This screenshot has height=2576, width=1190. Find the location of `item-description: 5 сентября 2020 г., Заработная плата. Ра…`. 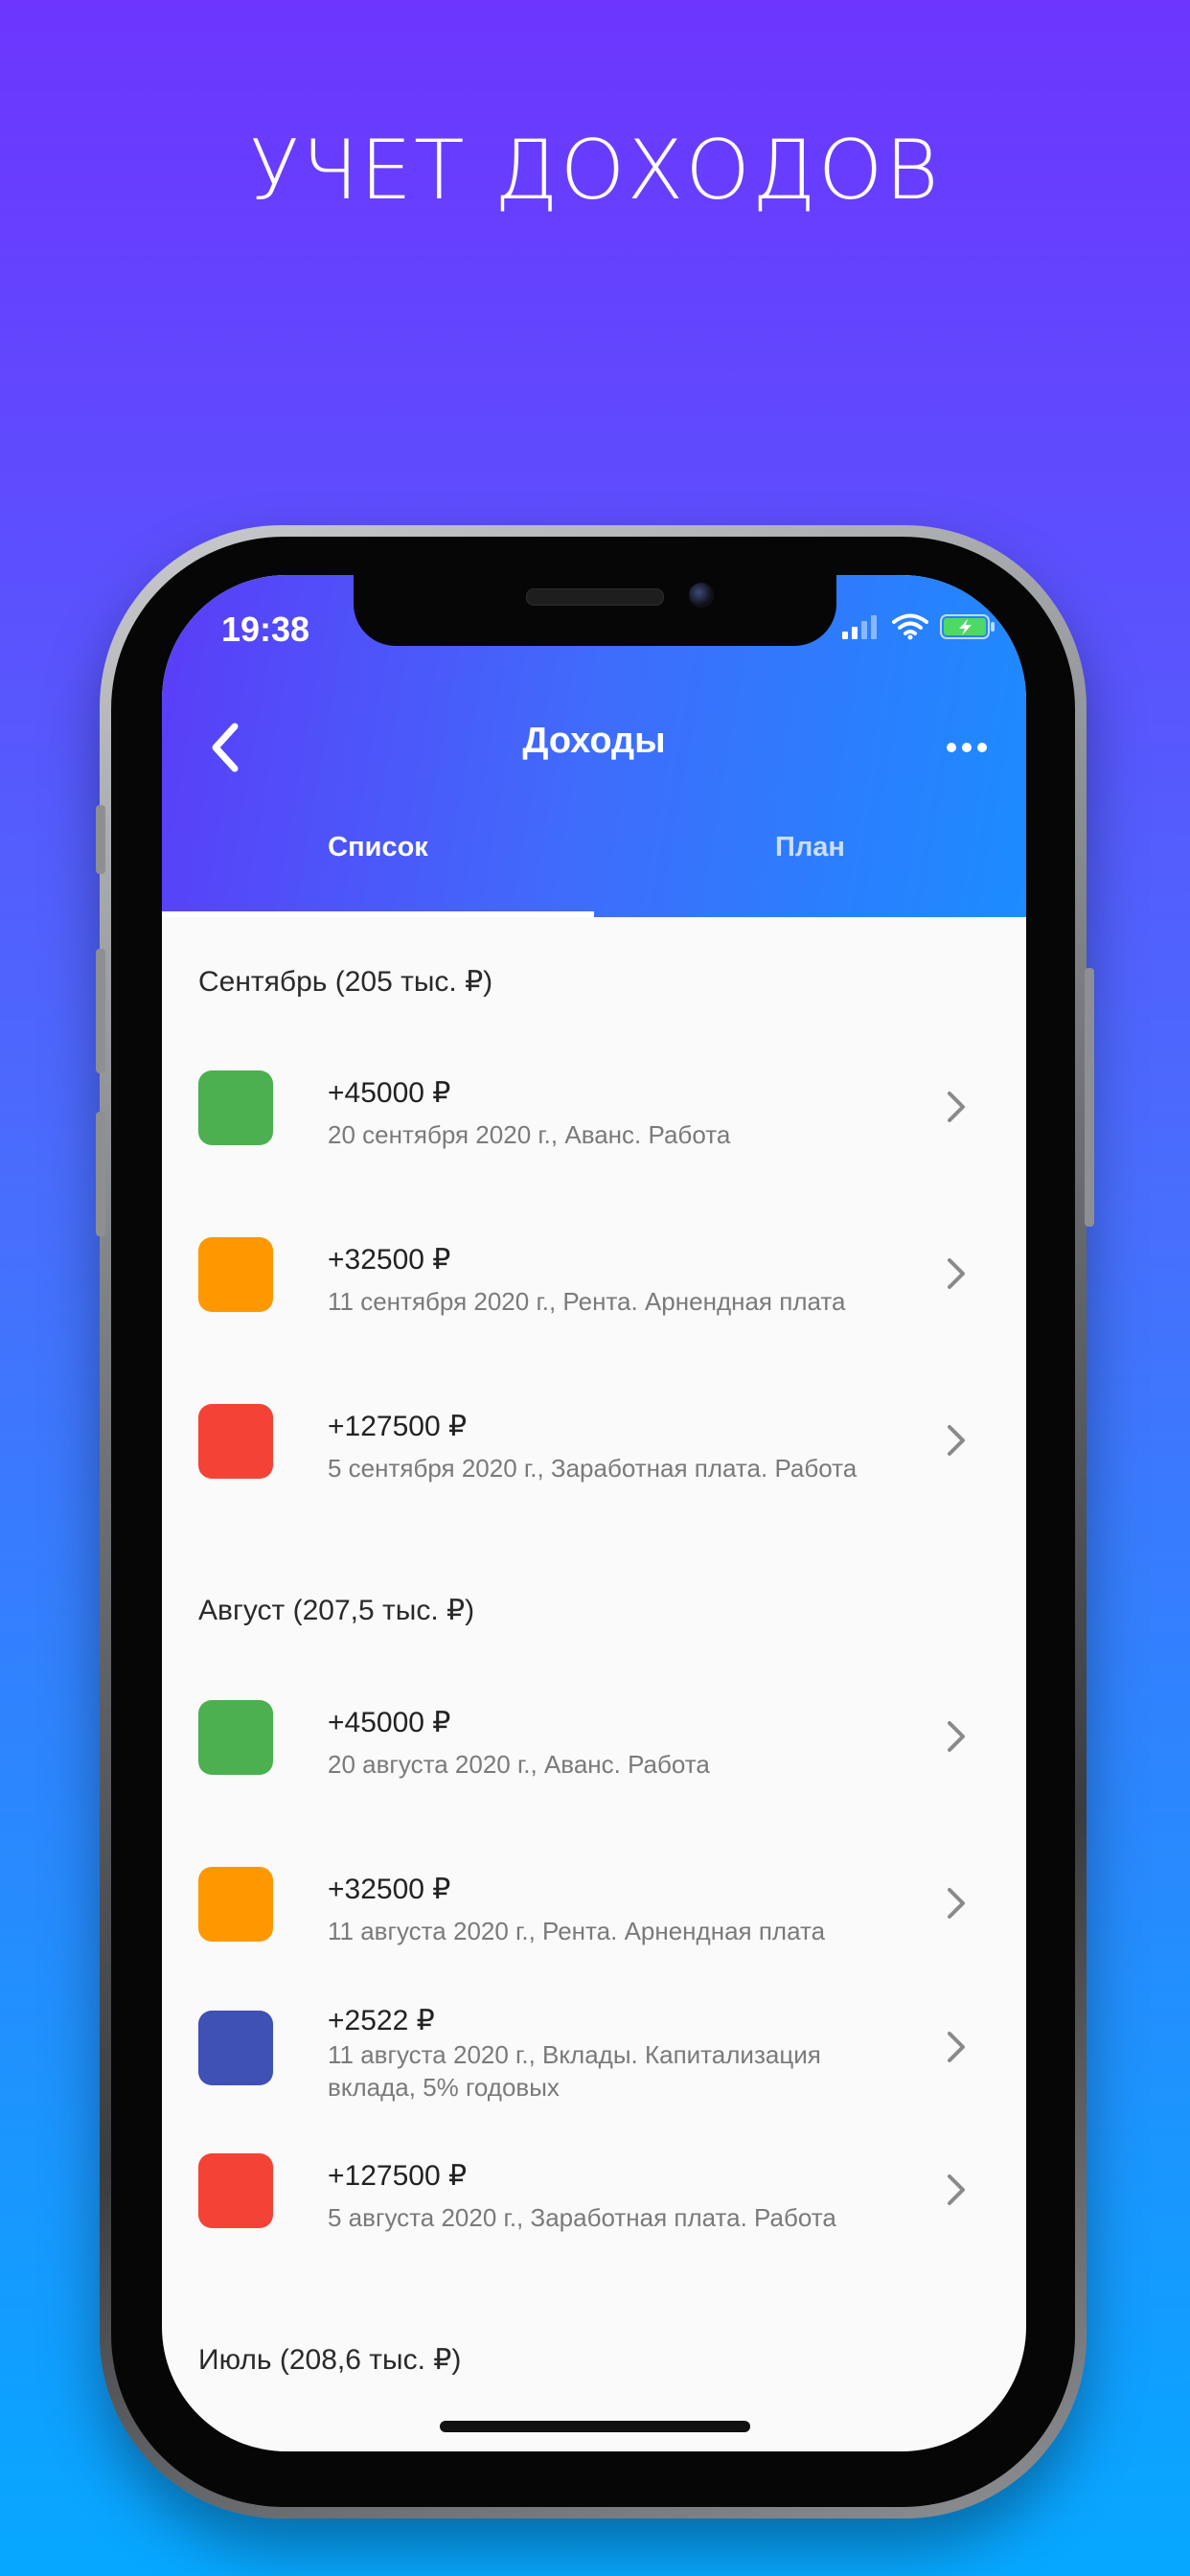

item-description: 5 сентября 2020 г., Заработная плата. Ра… is located at coordinates (593, 1468).